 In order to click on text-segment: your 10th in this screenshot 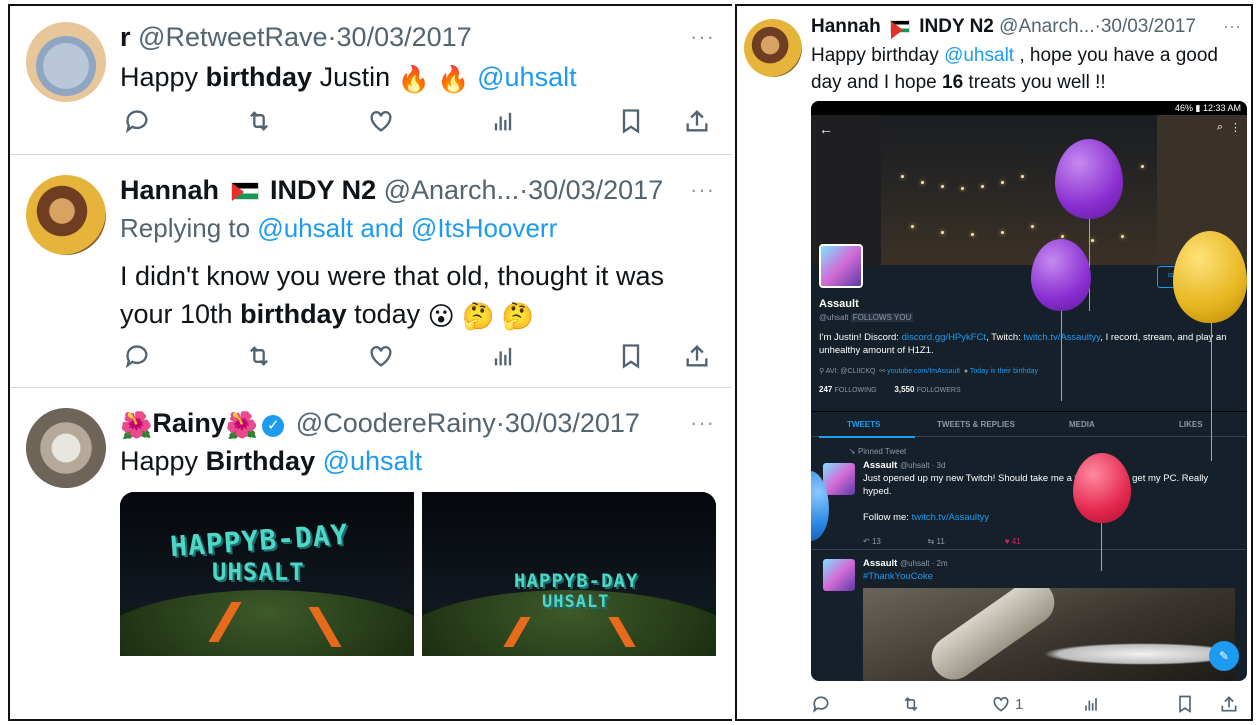, I will do `click(180, 314)`.